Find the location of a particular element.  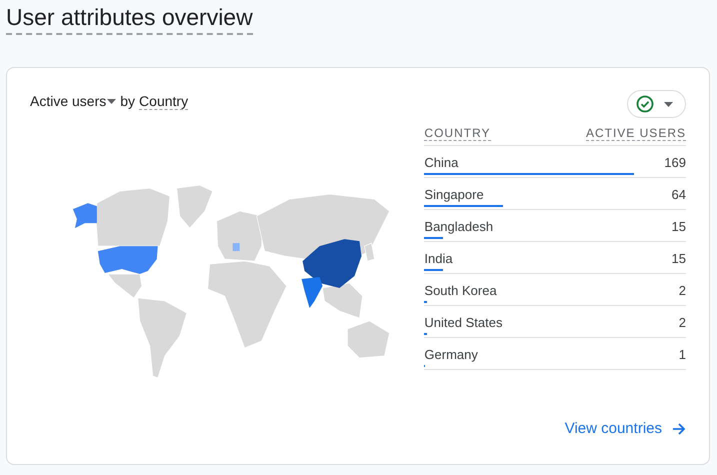

country-name: Bangladesh is located at coordinates (459, 227).